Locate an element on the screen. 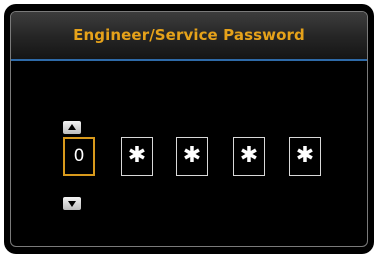 The width and height of the screenshot is (378, 258). increment-digit-button is located at coordinates (72, 127).